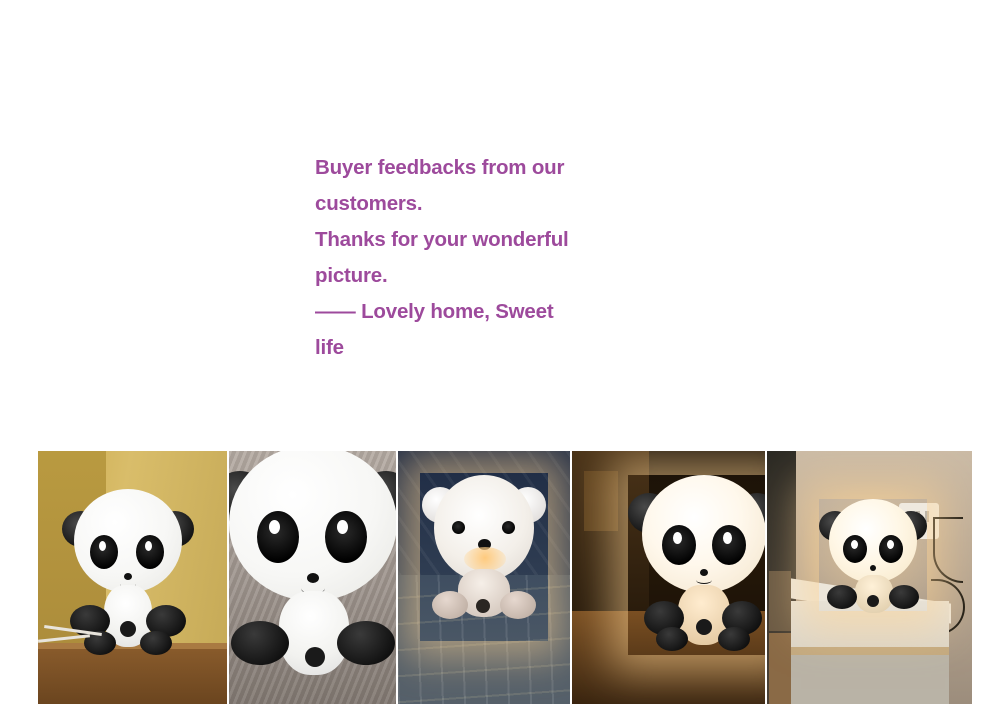  What do you see at coordinates (351, 275) in the screenshot?
I see `promo-line-4: picture.` at bounding box center [351, 275].